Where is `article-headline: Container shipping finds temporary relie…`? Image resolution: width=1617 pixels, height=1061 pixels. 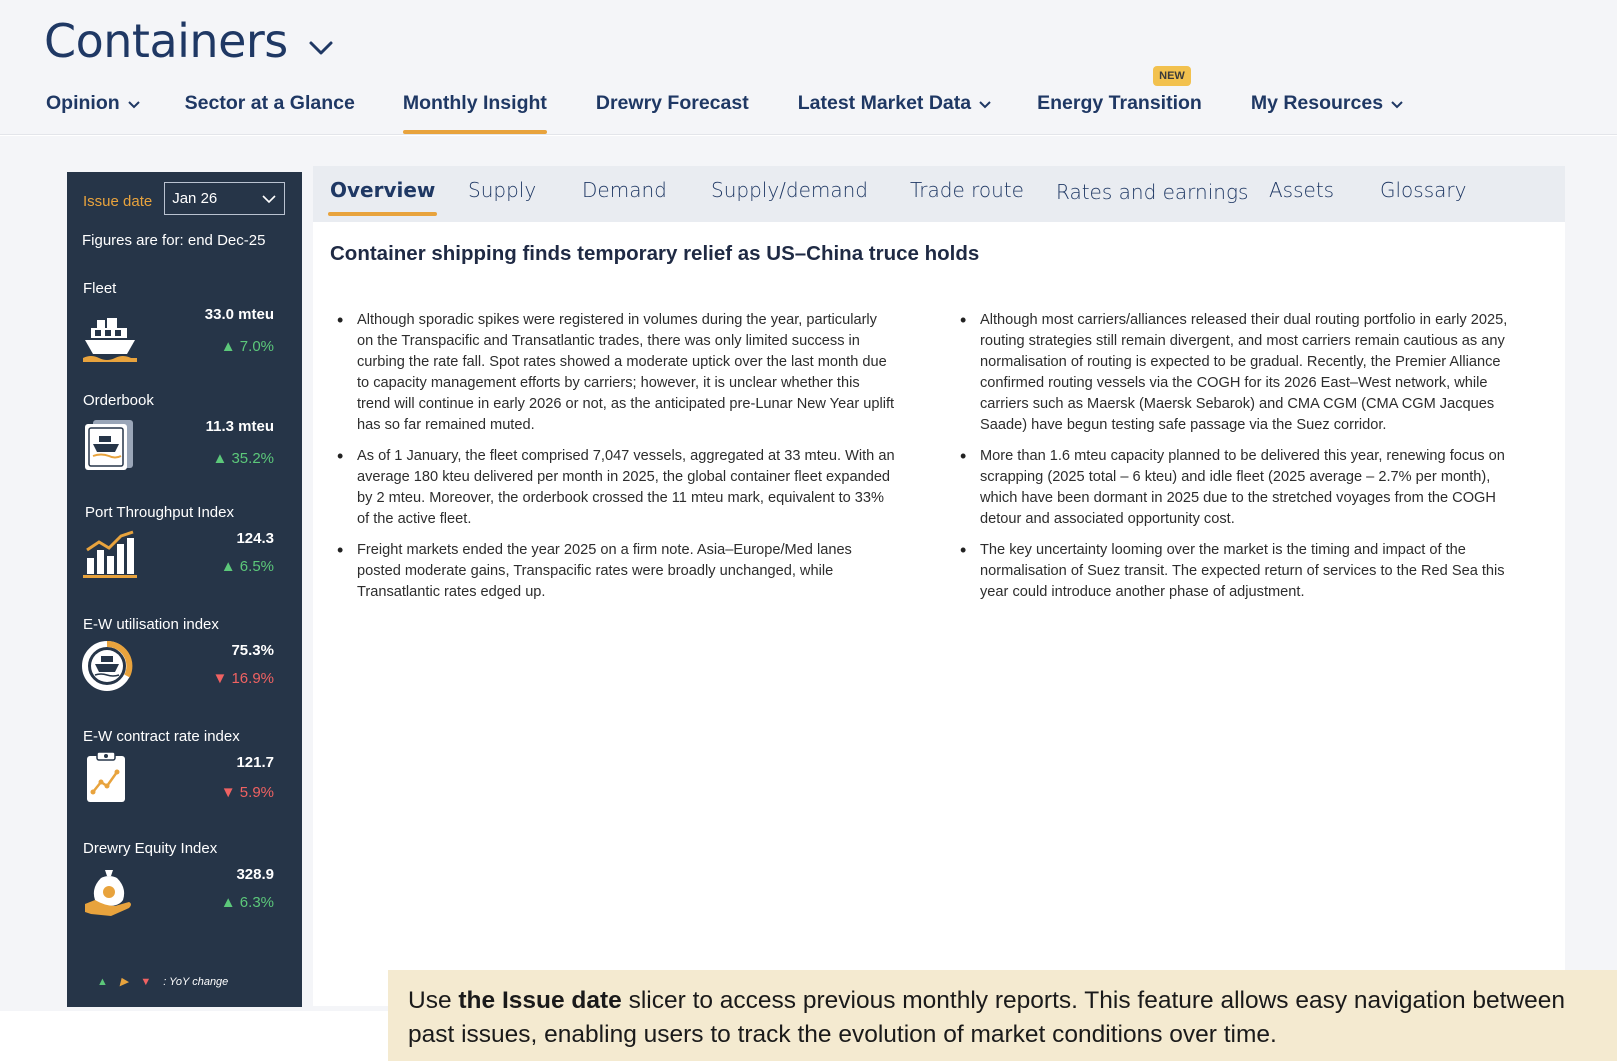
article-headline: Container shipping finds temporary relie… is located at coordinates (655, 253).